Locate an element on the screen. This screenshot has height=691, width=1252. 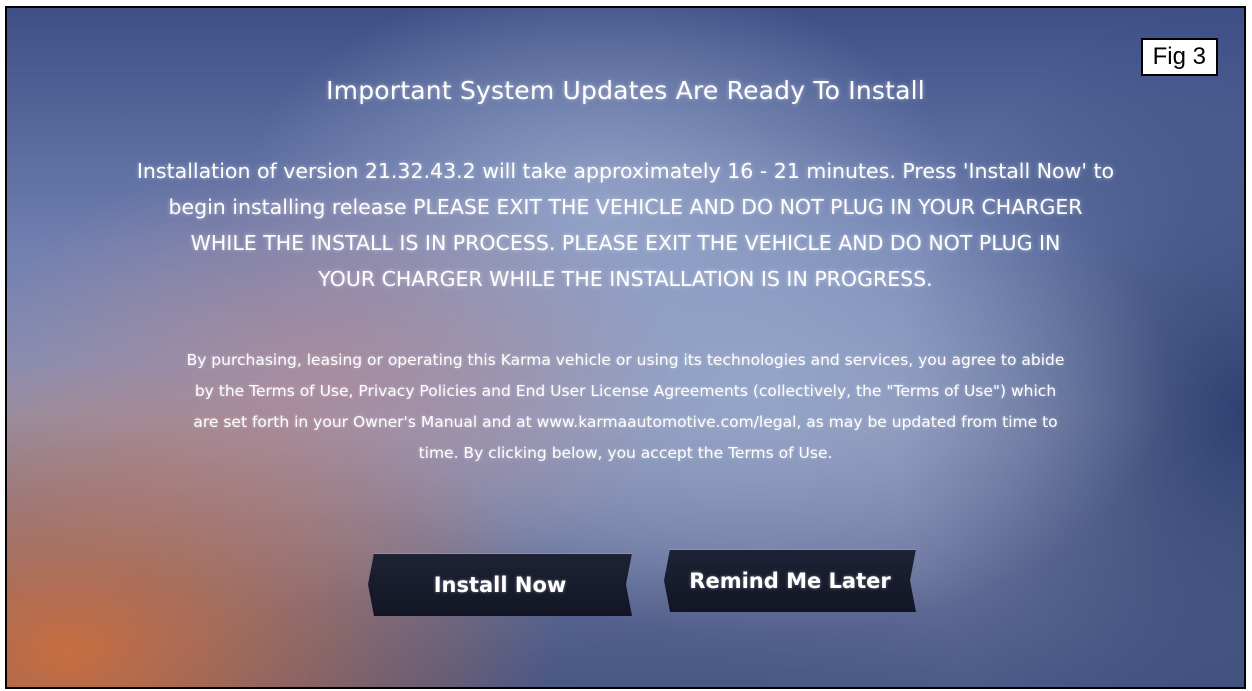
remind-me-later-label: Remind Me Later is located at coordinates (790, 581).